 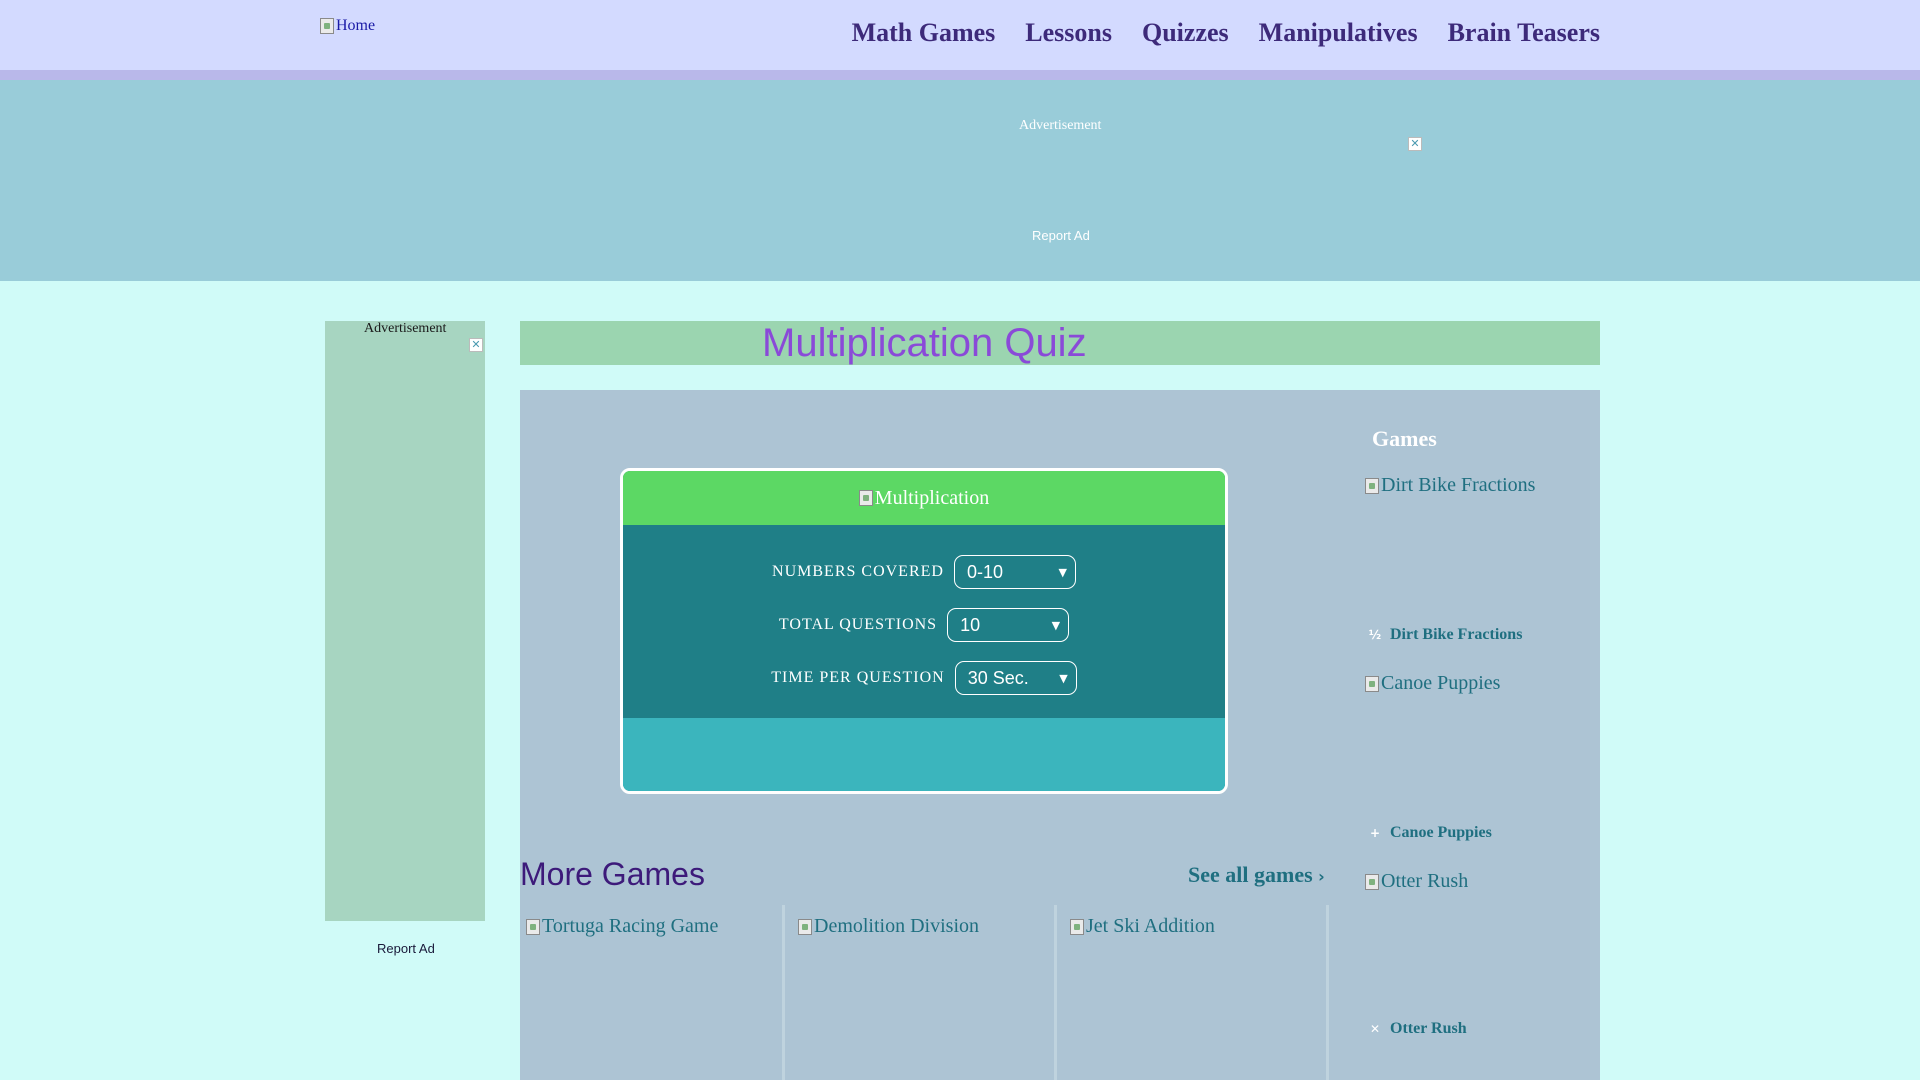 I want to click on chevron-right-icon: ›, so click(x=1321, y=876).